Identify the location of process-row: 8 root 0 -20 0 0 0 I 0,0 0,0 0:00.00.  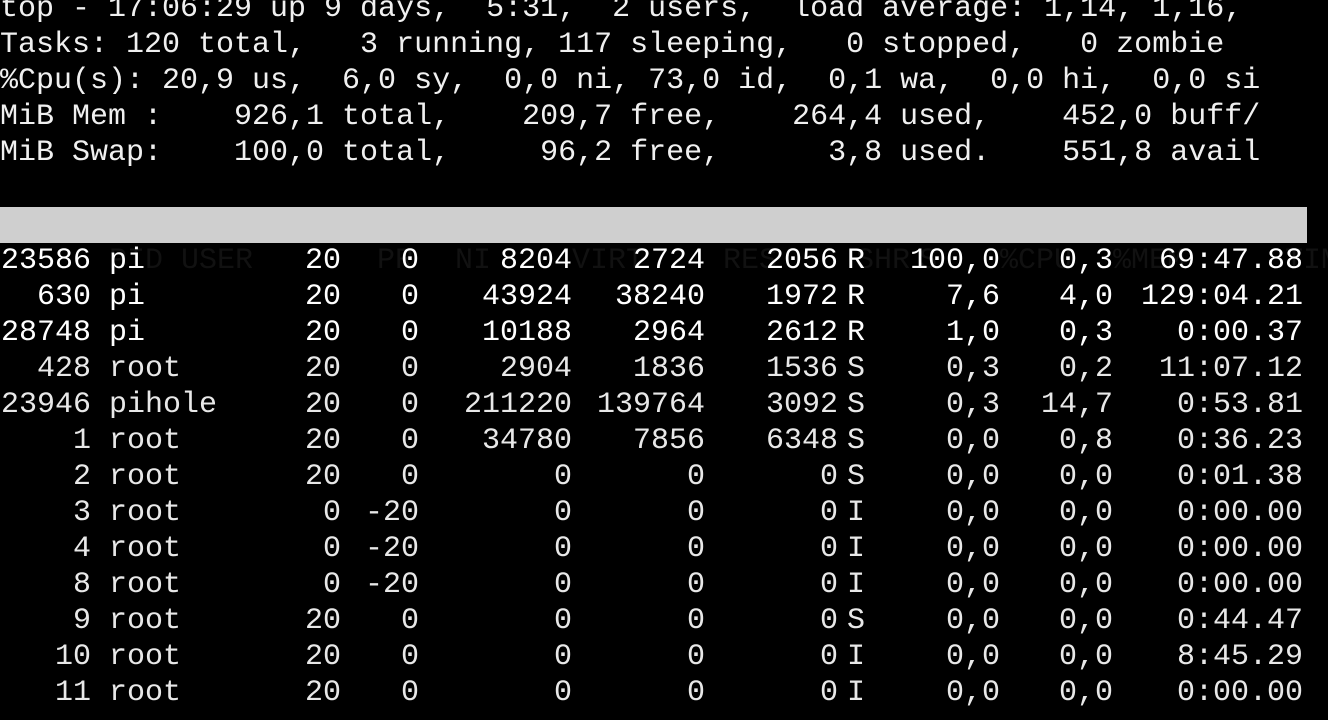
(664, 585).